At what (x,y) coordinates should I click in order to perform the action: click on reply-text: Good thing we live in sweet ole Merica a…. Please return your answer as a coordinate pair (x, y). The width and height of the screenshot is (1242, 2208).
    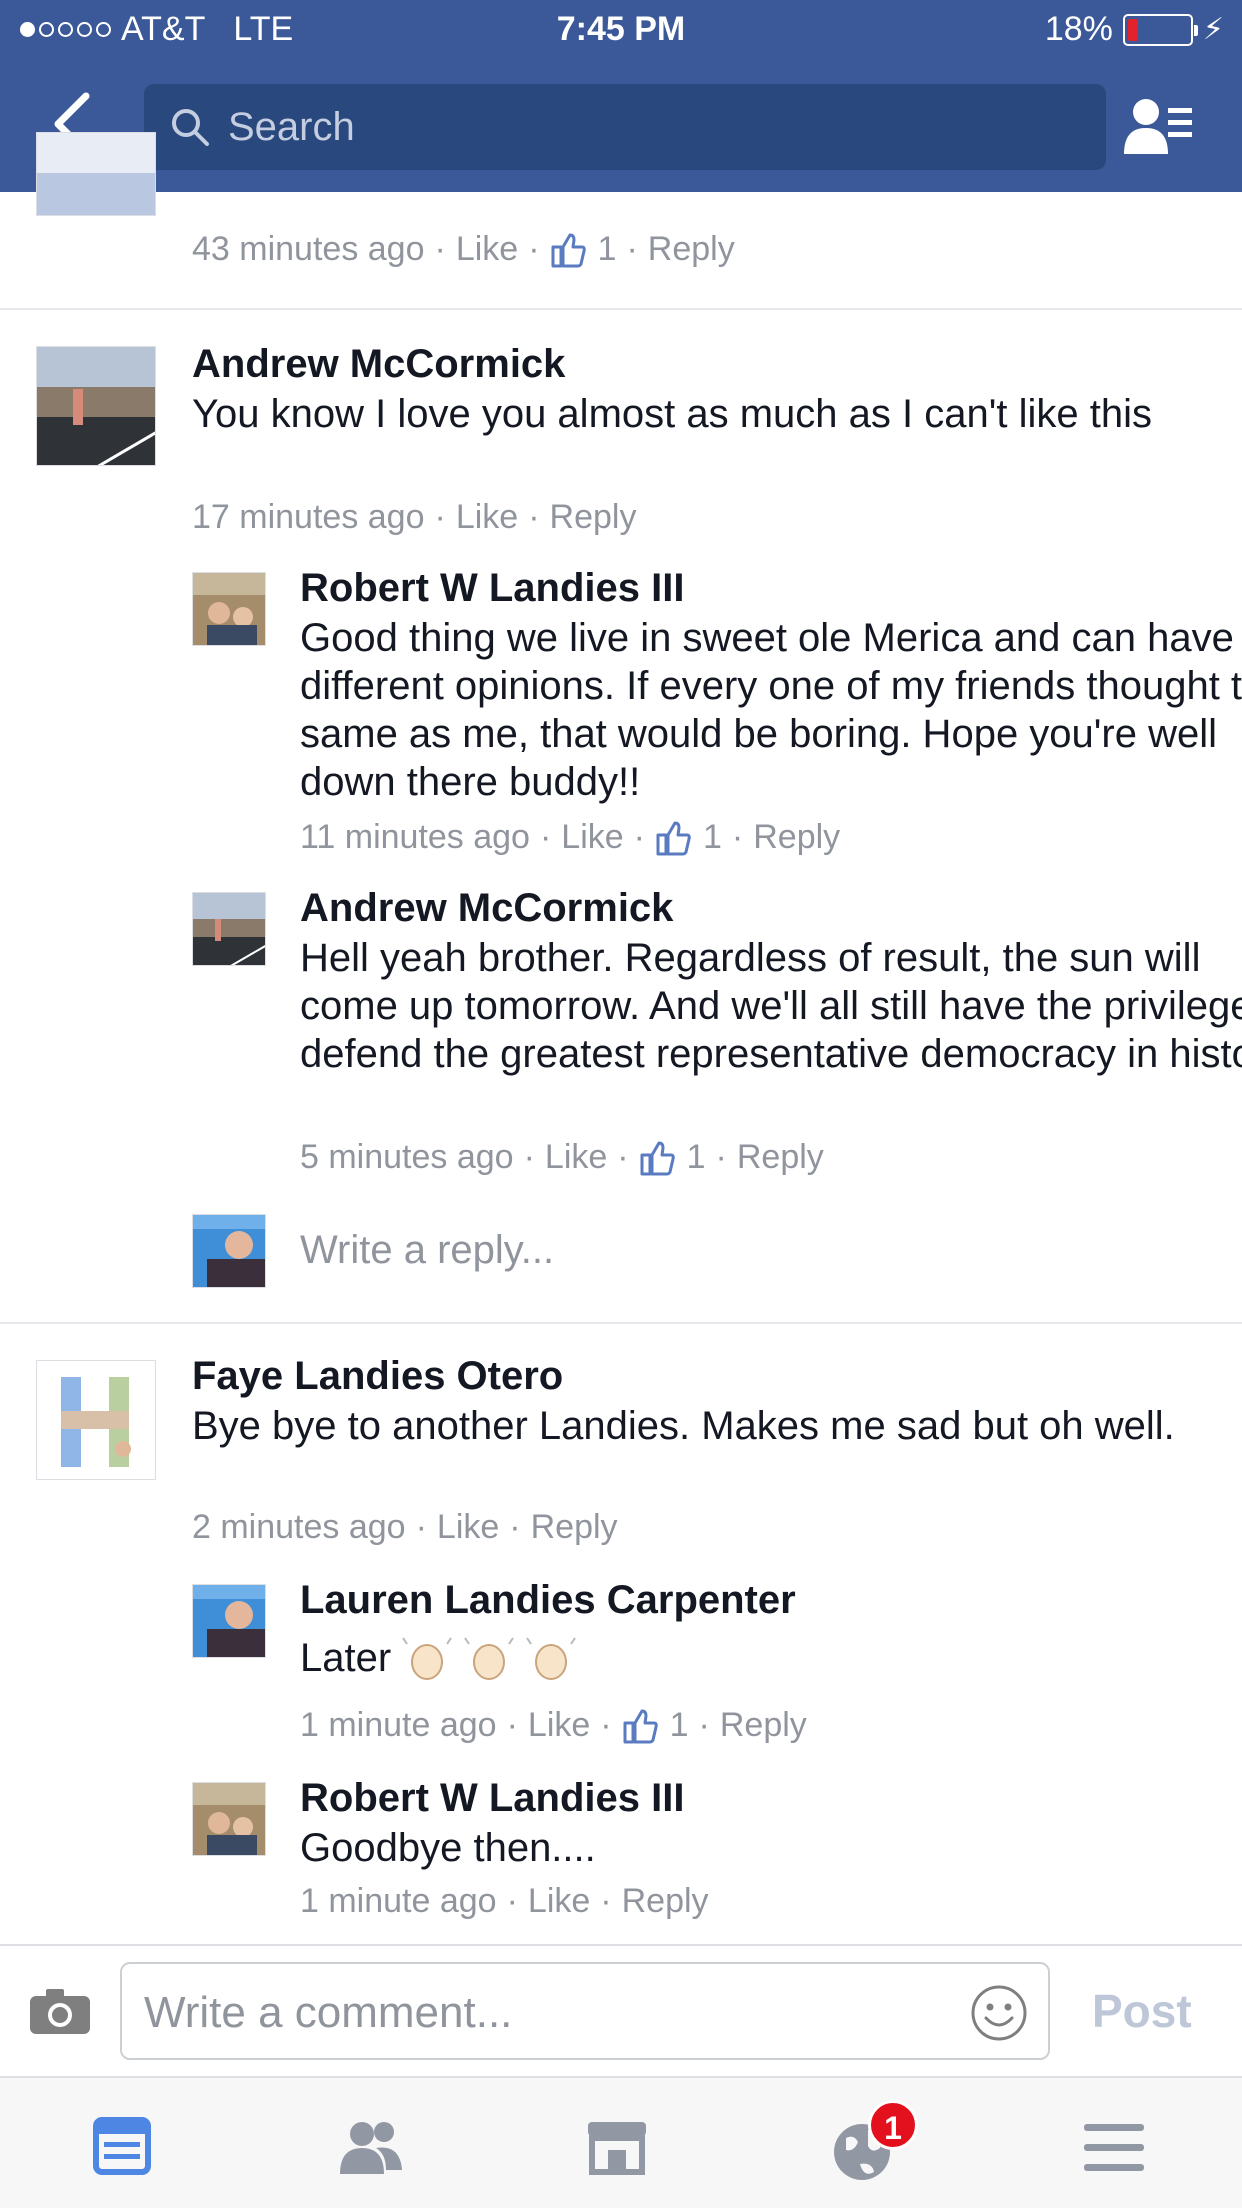
    Looking at the image, I should click on (771, 710).